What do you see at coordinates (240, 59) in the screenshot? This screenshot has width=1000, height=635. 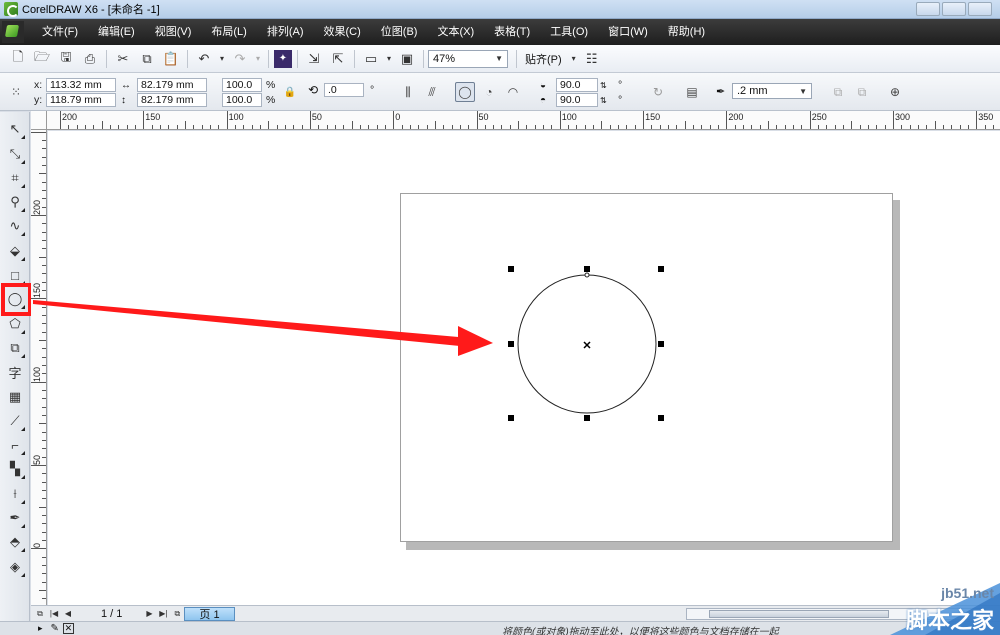 I see `redo-icon: ↷` at bounding box center [240, 59].